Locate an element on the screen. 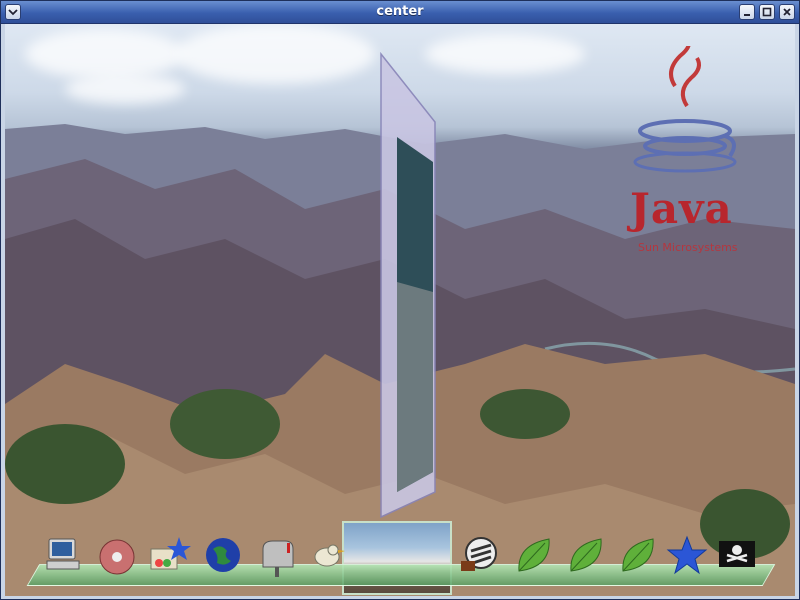 This screenshot has height=600, width=800. dock-item-computer is located at coordinates (63, 555).